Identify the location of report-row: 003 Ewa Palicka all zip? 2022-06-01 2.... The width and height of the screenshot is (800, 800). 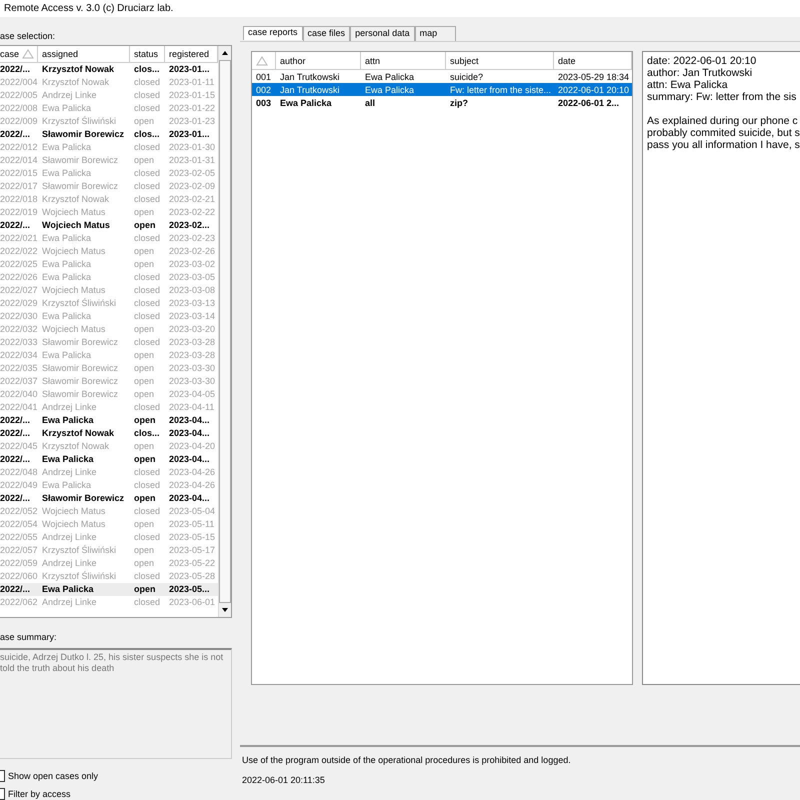
(442, 102).